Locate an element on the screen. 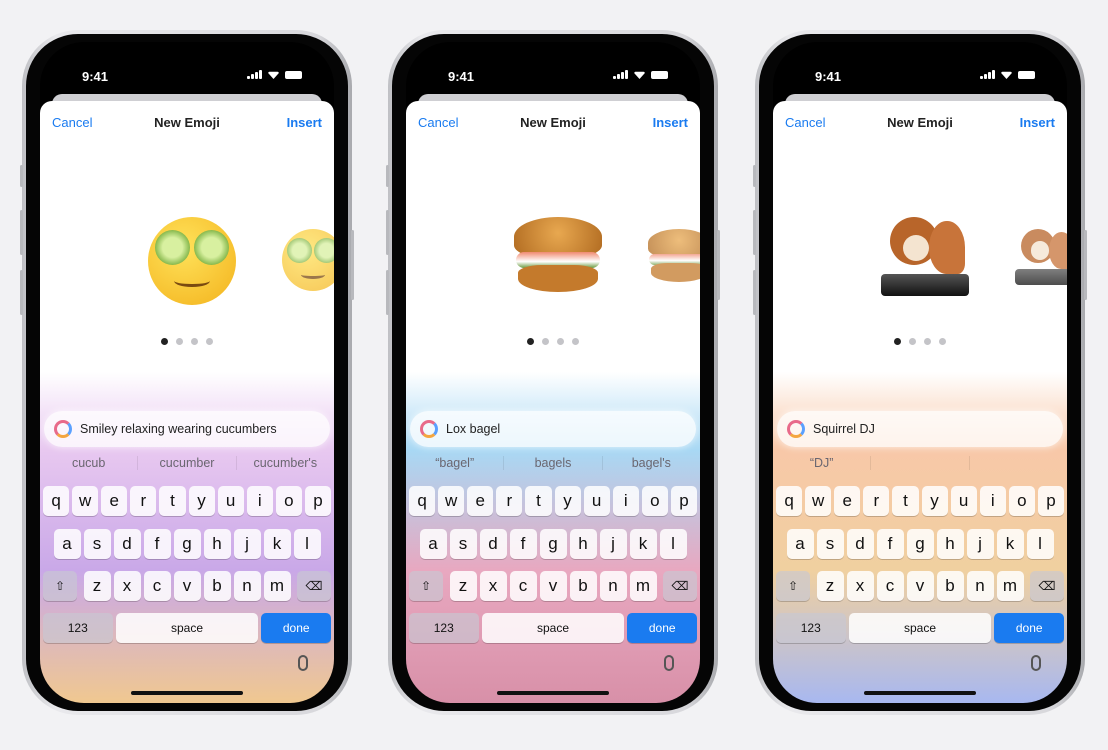 The image size is (1108, 750). key-j: j is located at coordinates (613, 544).